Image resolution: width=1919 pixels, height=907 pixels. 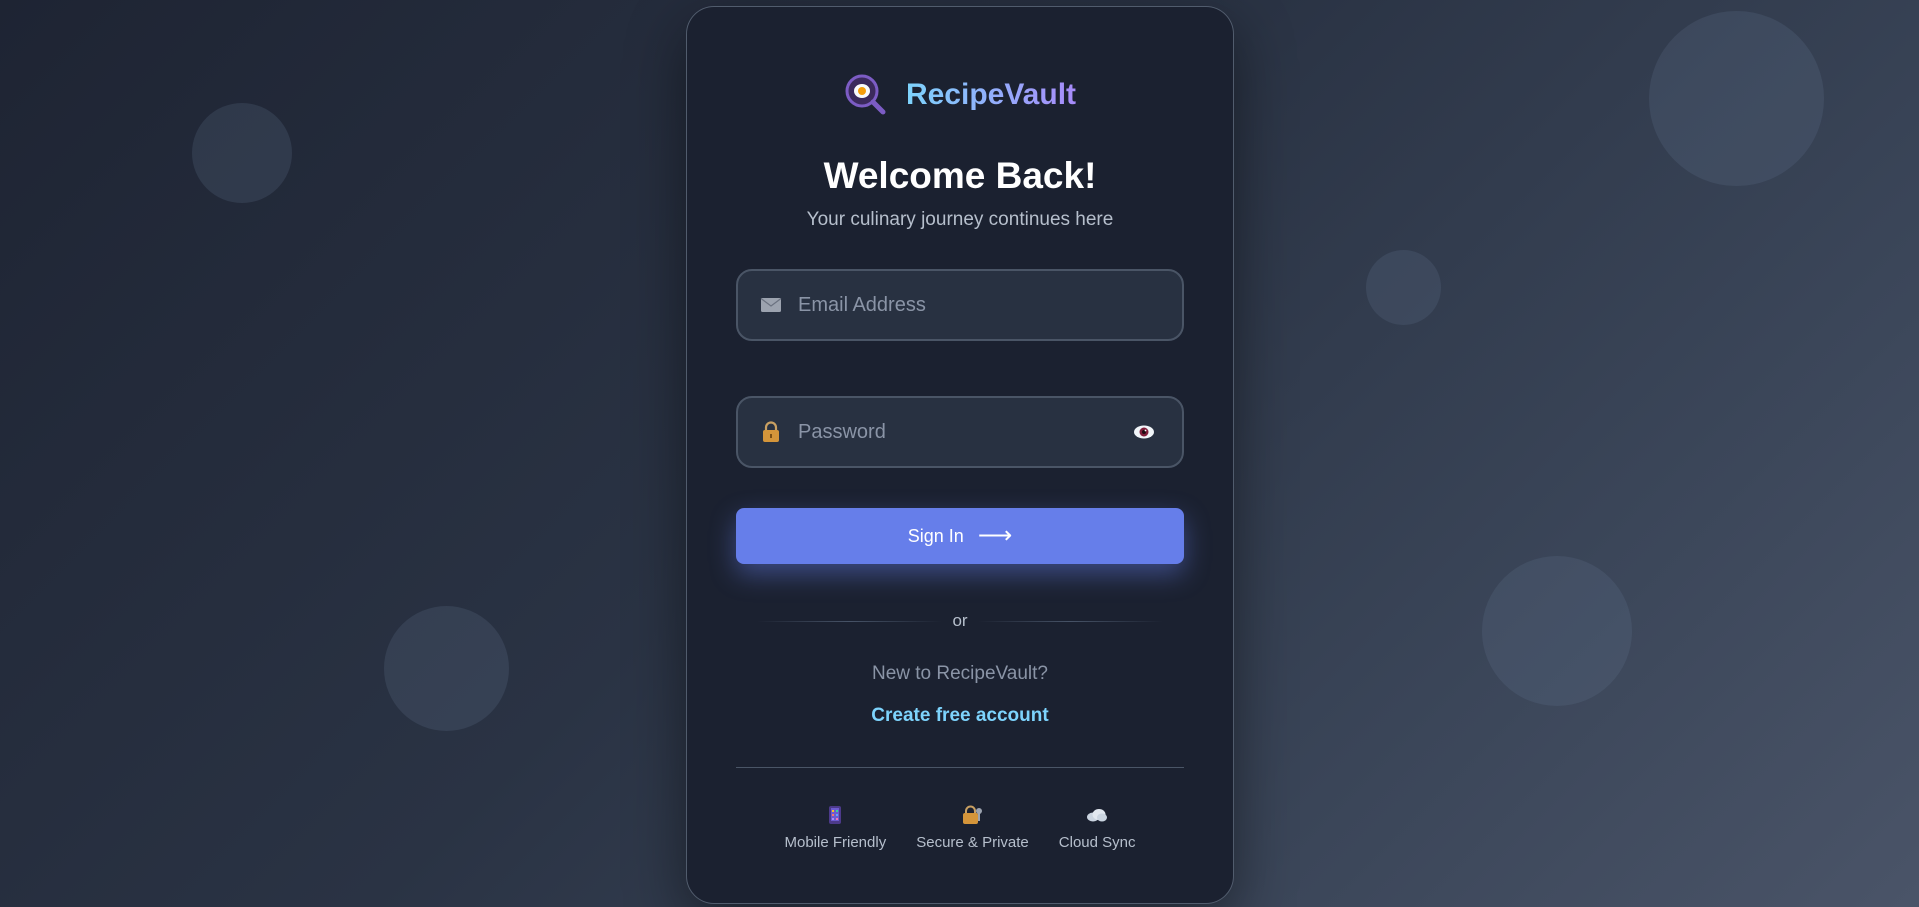 What do you see at coordinates (960, 219) in the screenshot?
I see `page-subtitle: Your culinary journey continues here` at bounding box center [960, 219].